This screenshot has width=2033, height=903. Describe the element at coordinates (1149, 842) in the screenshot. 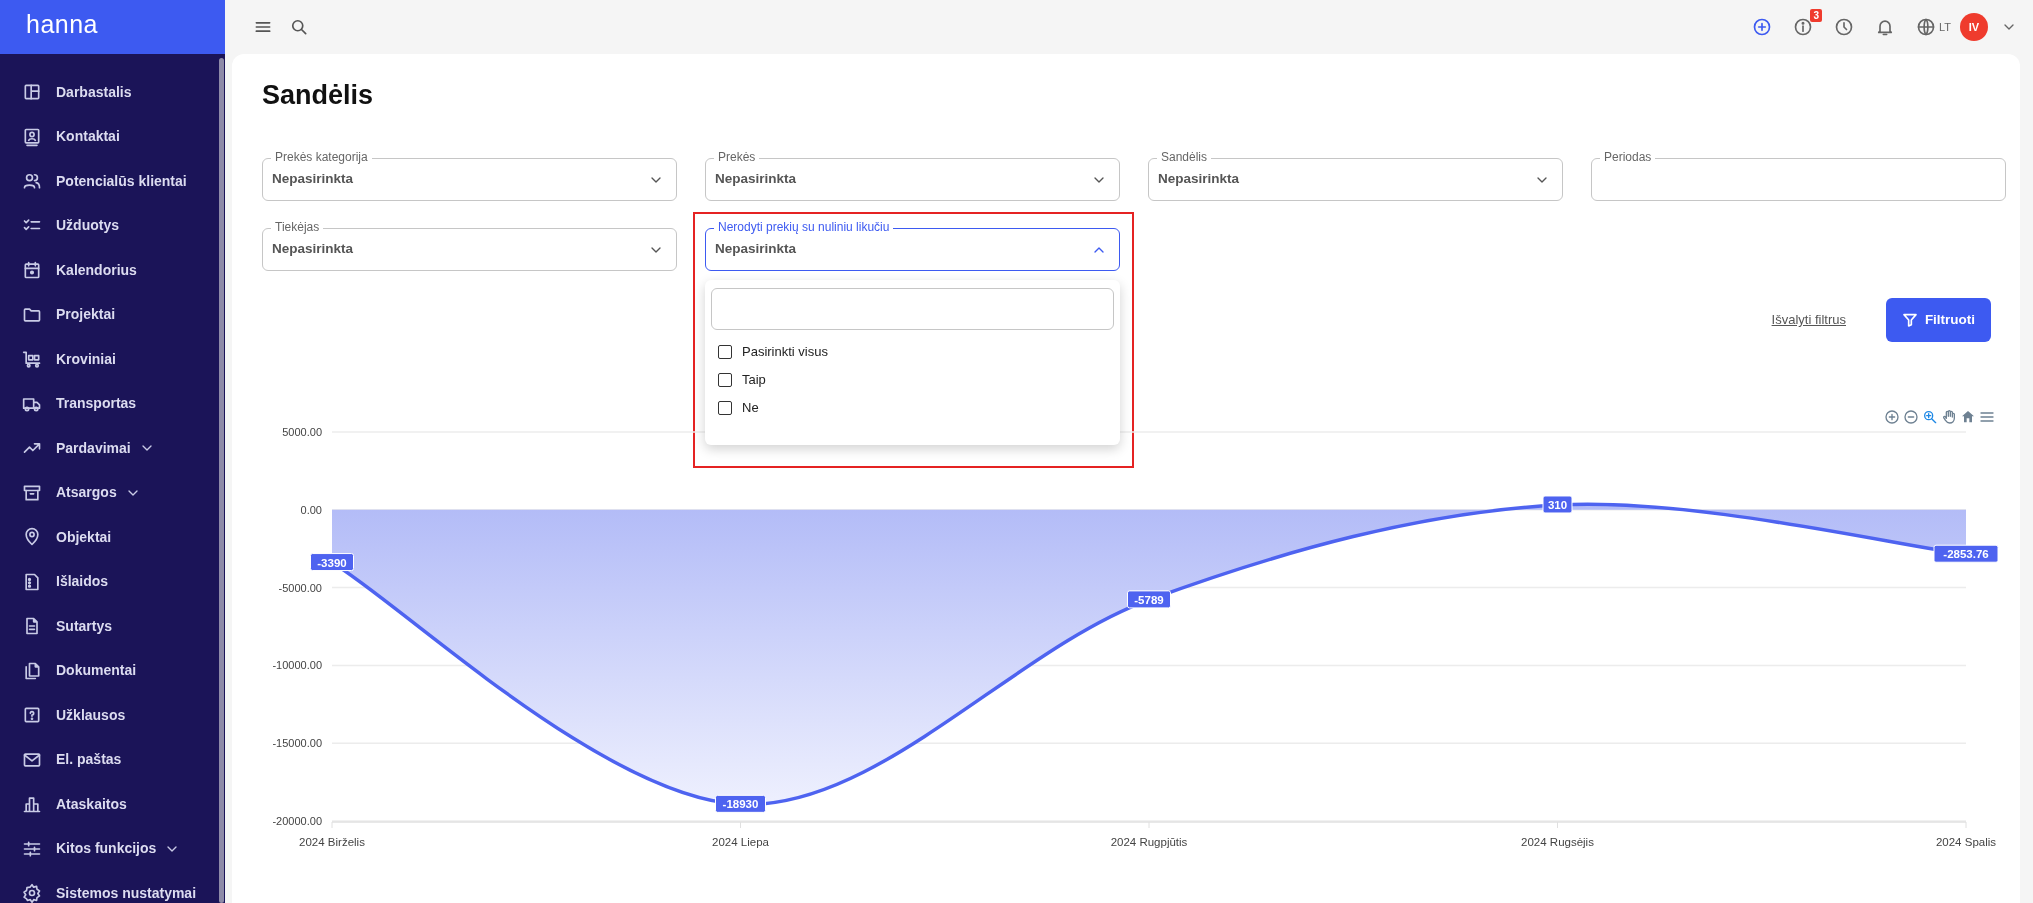

I see `axis-label: 2024 Rugpjūtis` at that location.